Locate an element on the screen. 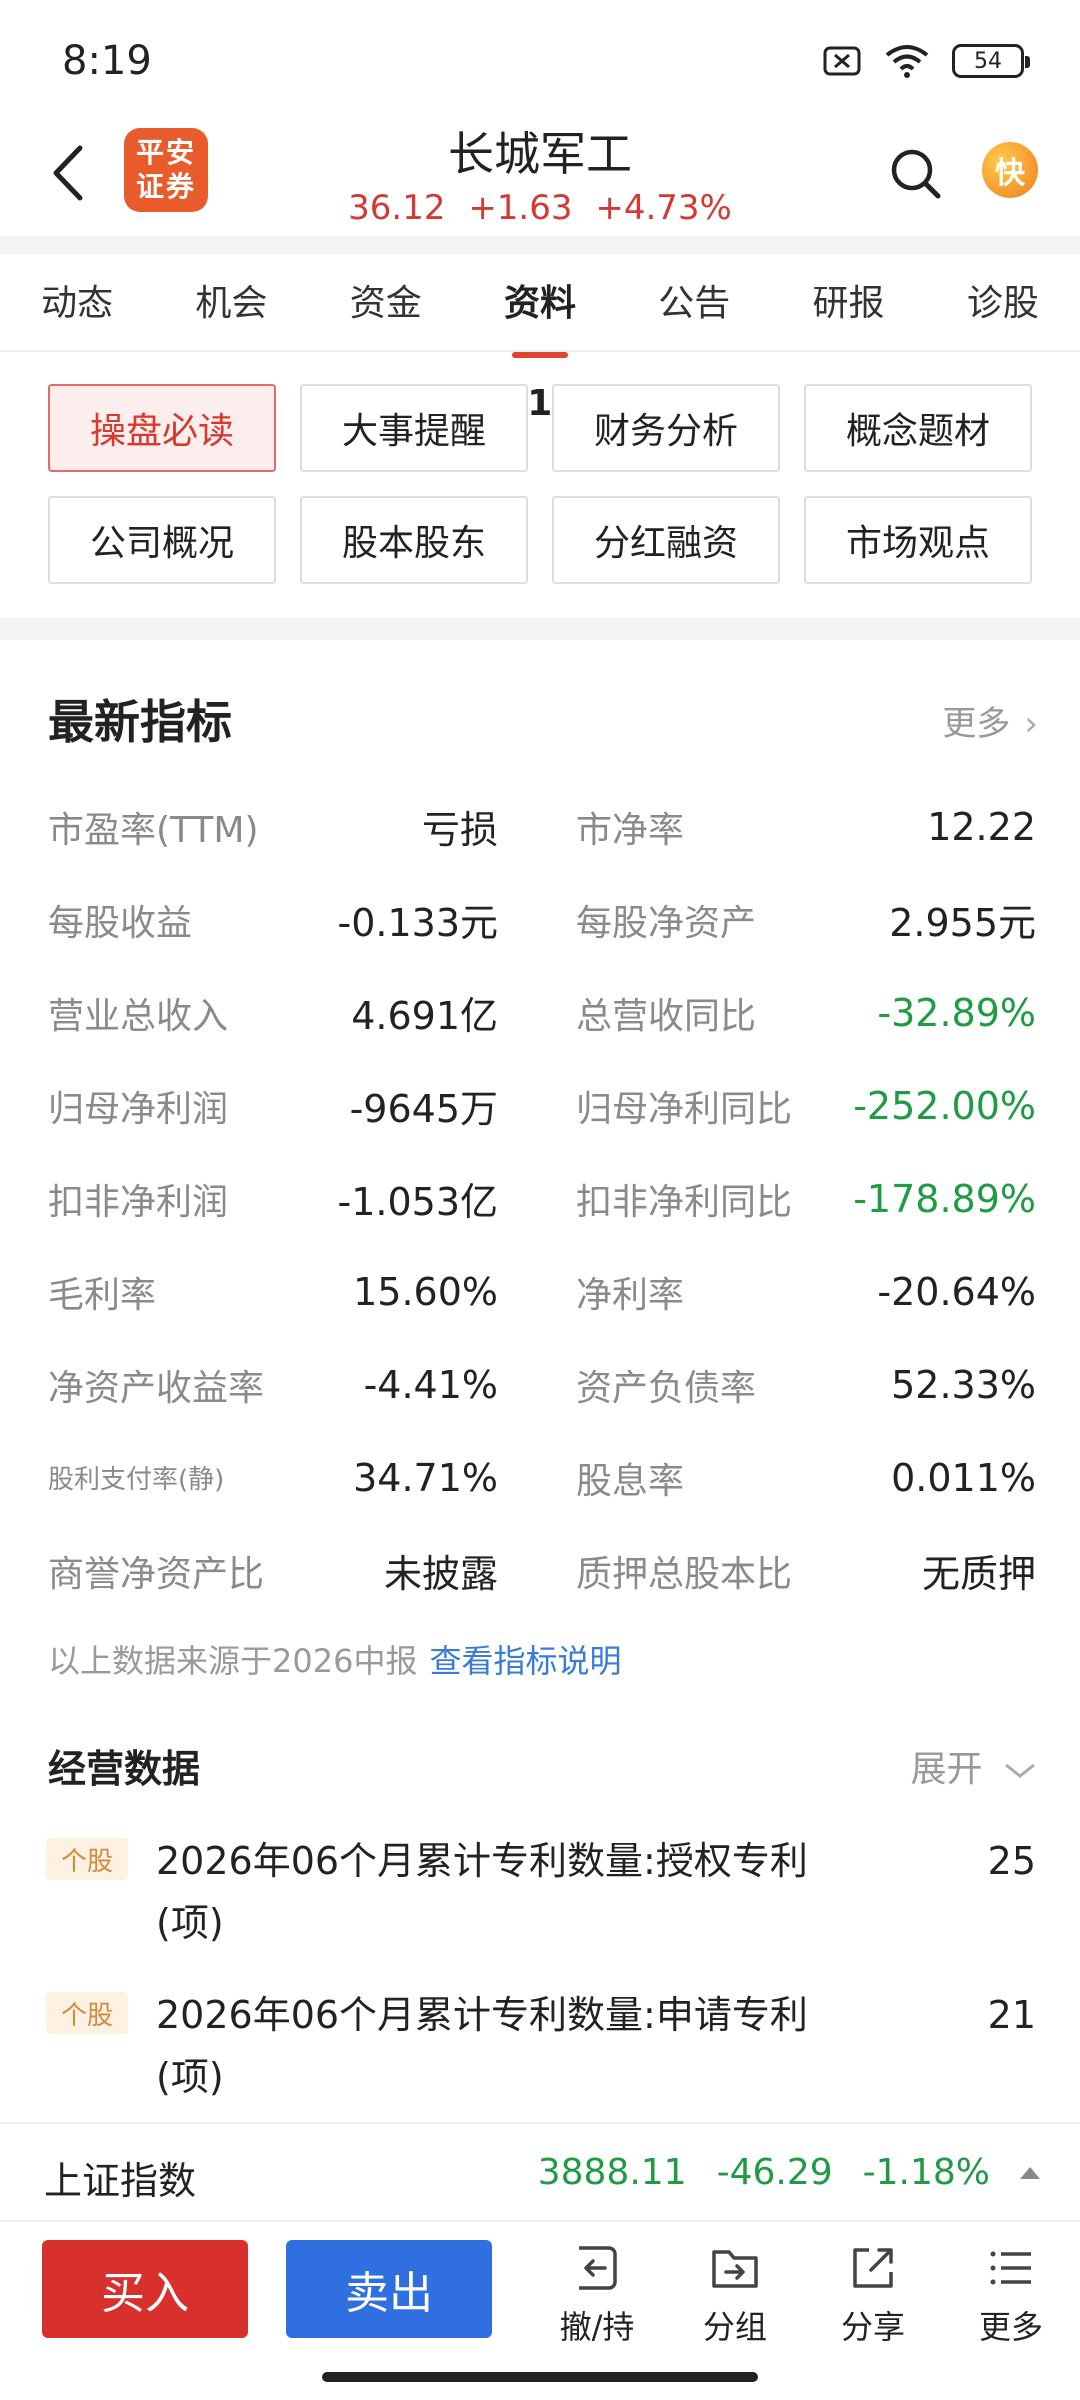  indicator-explanation-link: 查看指标说明 is located at coordinates (525, 1661).